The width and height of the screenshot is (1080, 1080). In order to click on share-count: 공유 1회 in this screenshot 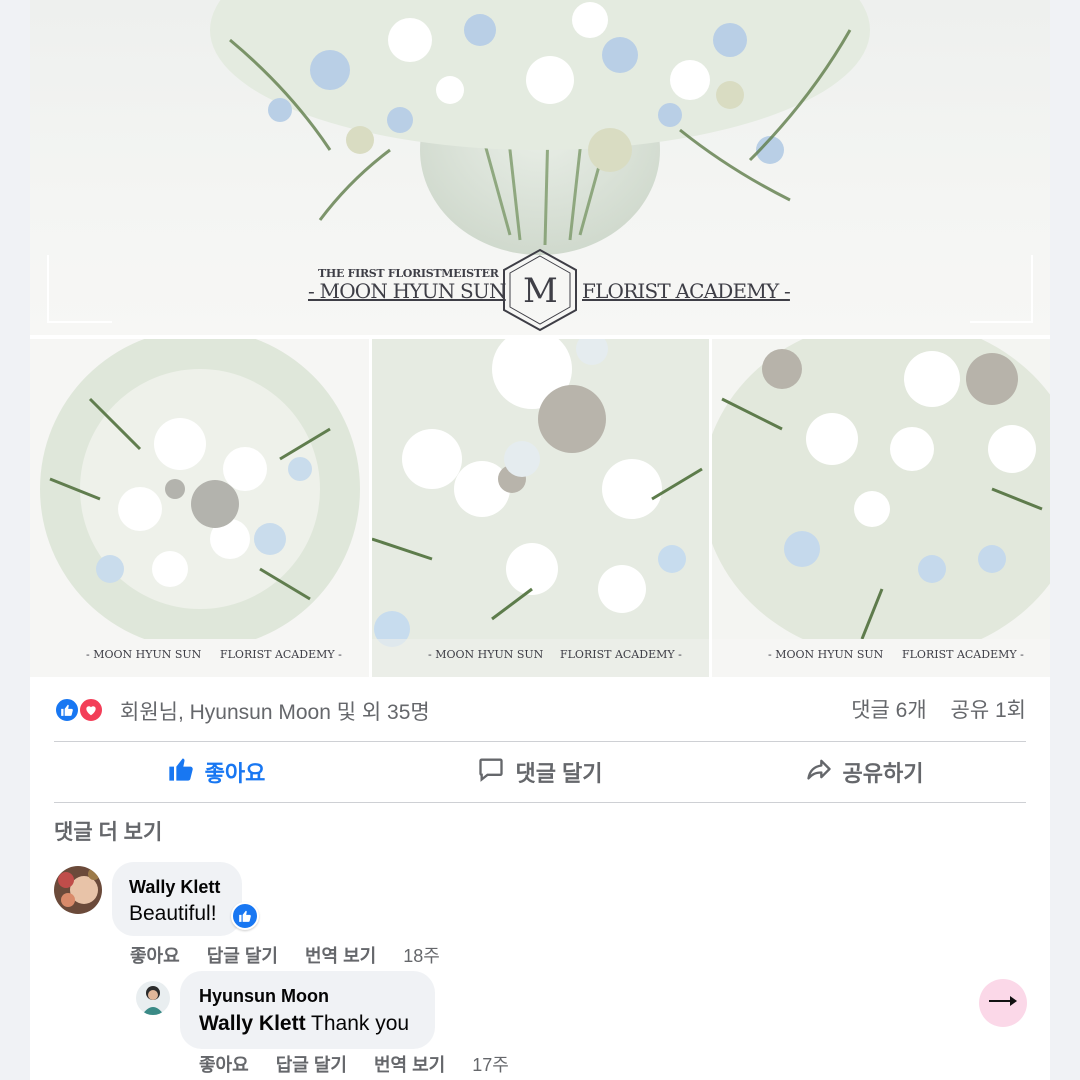, I will do `click(988, 710)`.